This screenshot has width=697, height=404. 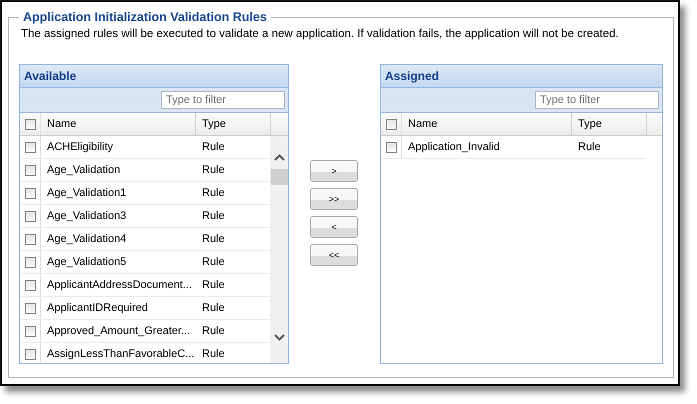 I want to click on table-cell-text: Application_Invalid, so click(x=454, y=147).